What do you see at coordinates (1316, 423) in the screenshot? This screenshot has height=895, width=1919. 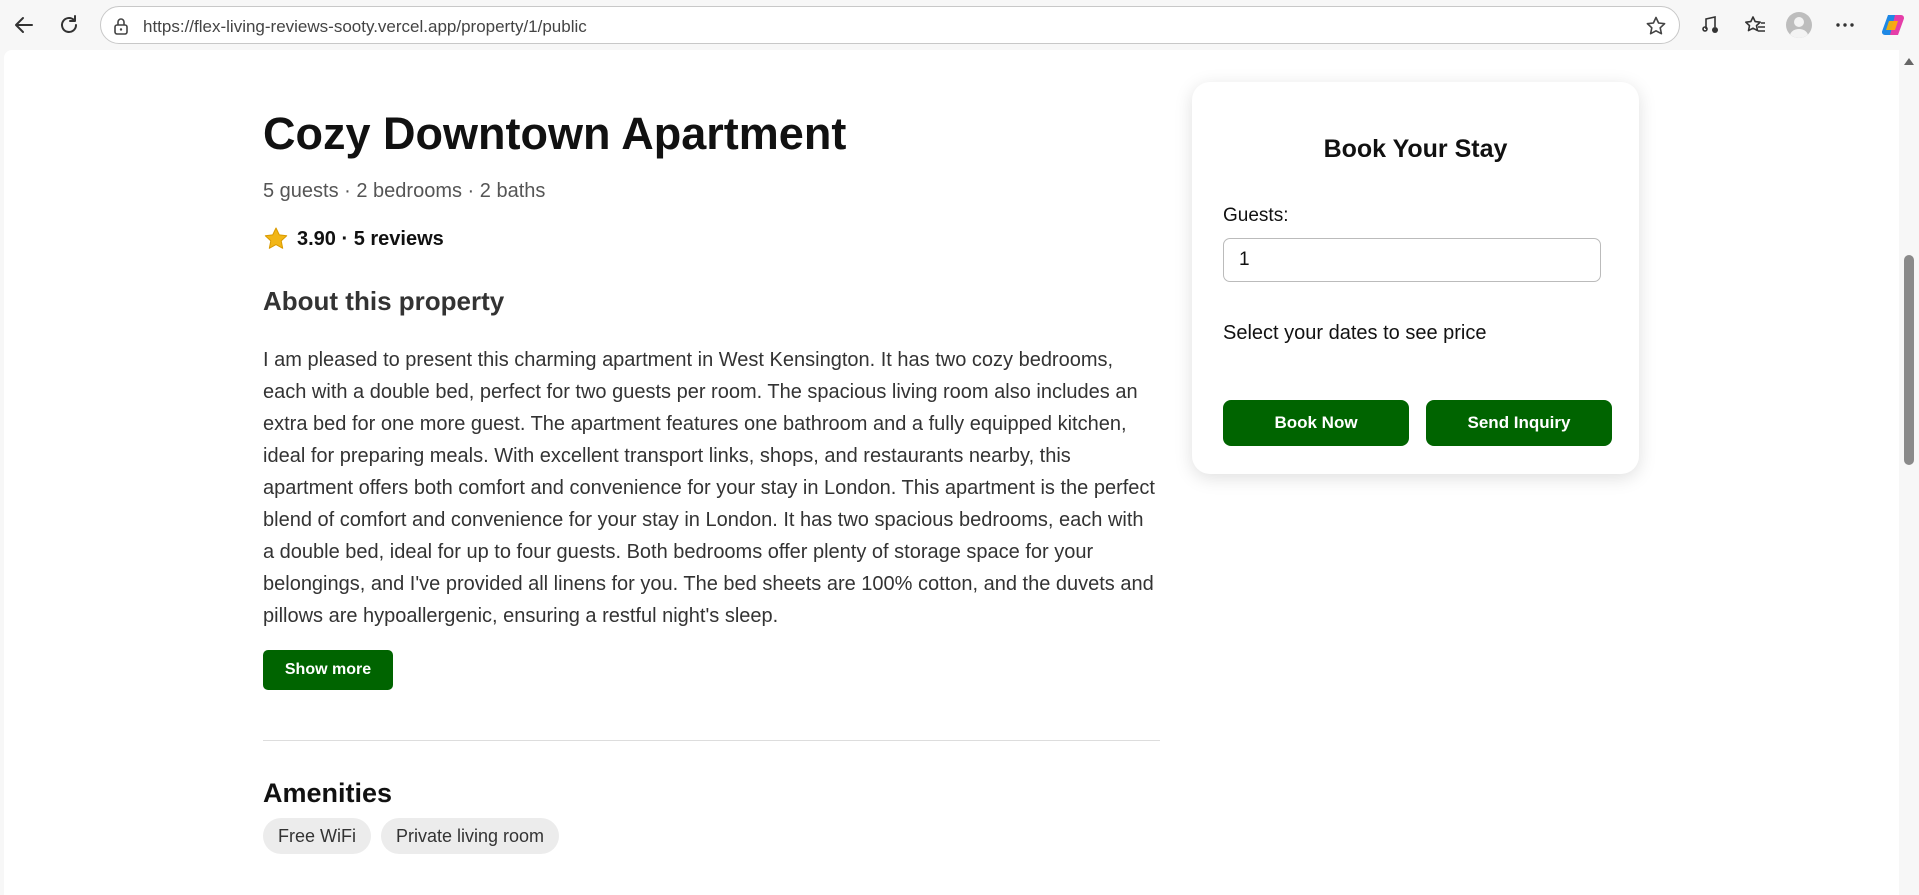 I see `book-now-button: Book Now` at bounding box center [1316, 423].